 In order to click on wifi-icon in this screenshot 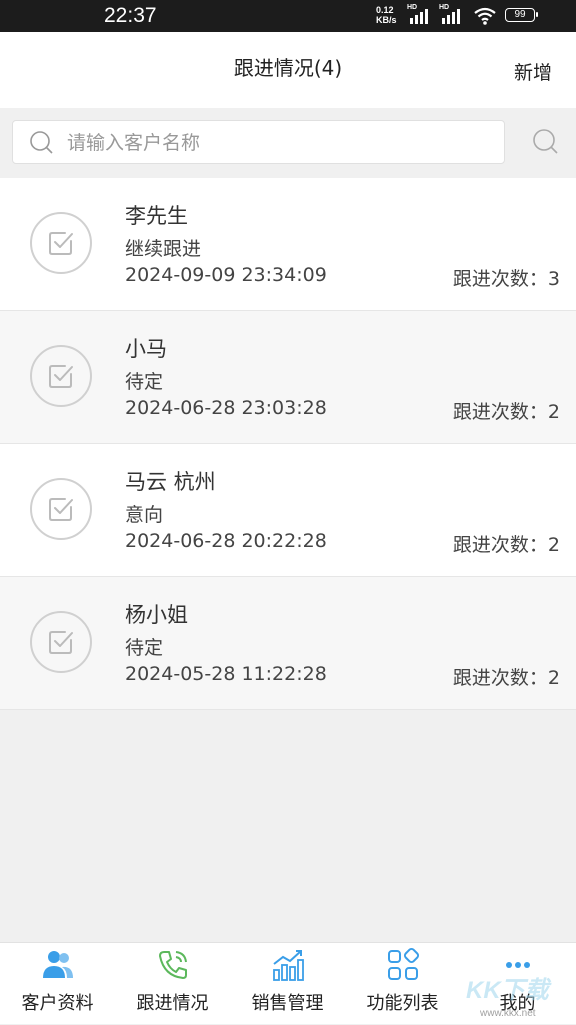, I will do `click(485, 16)`.